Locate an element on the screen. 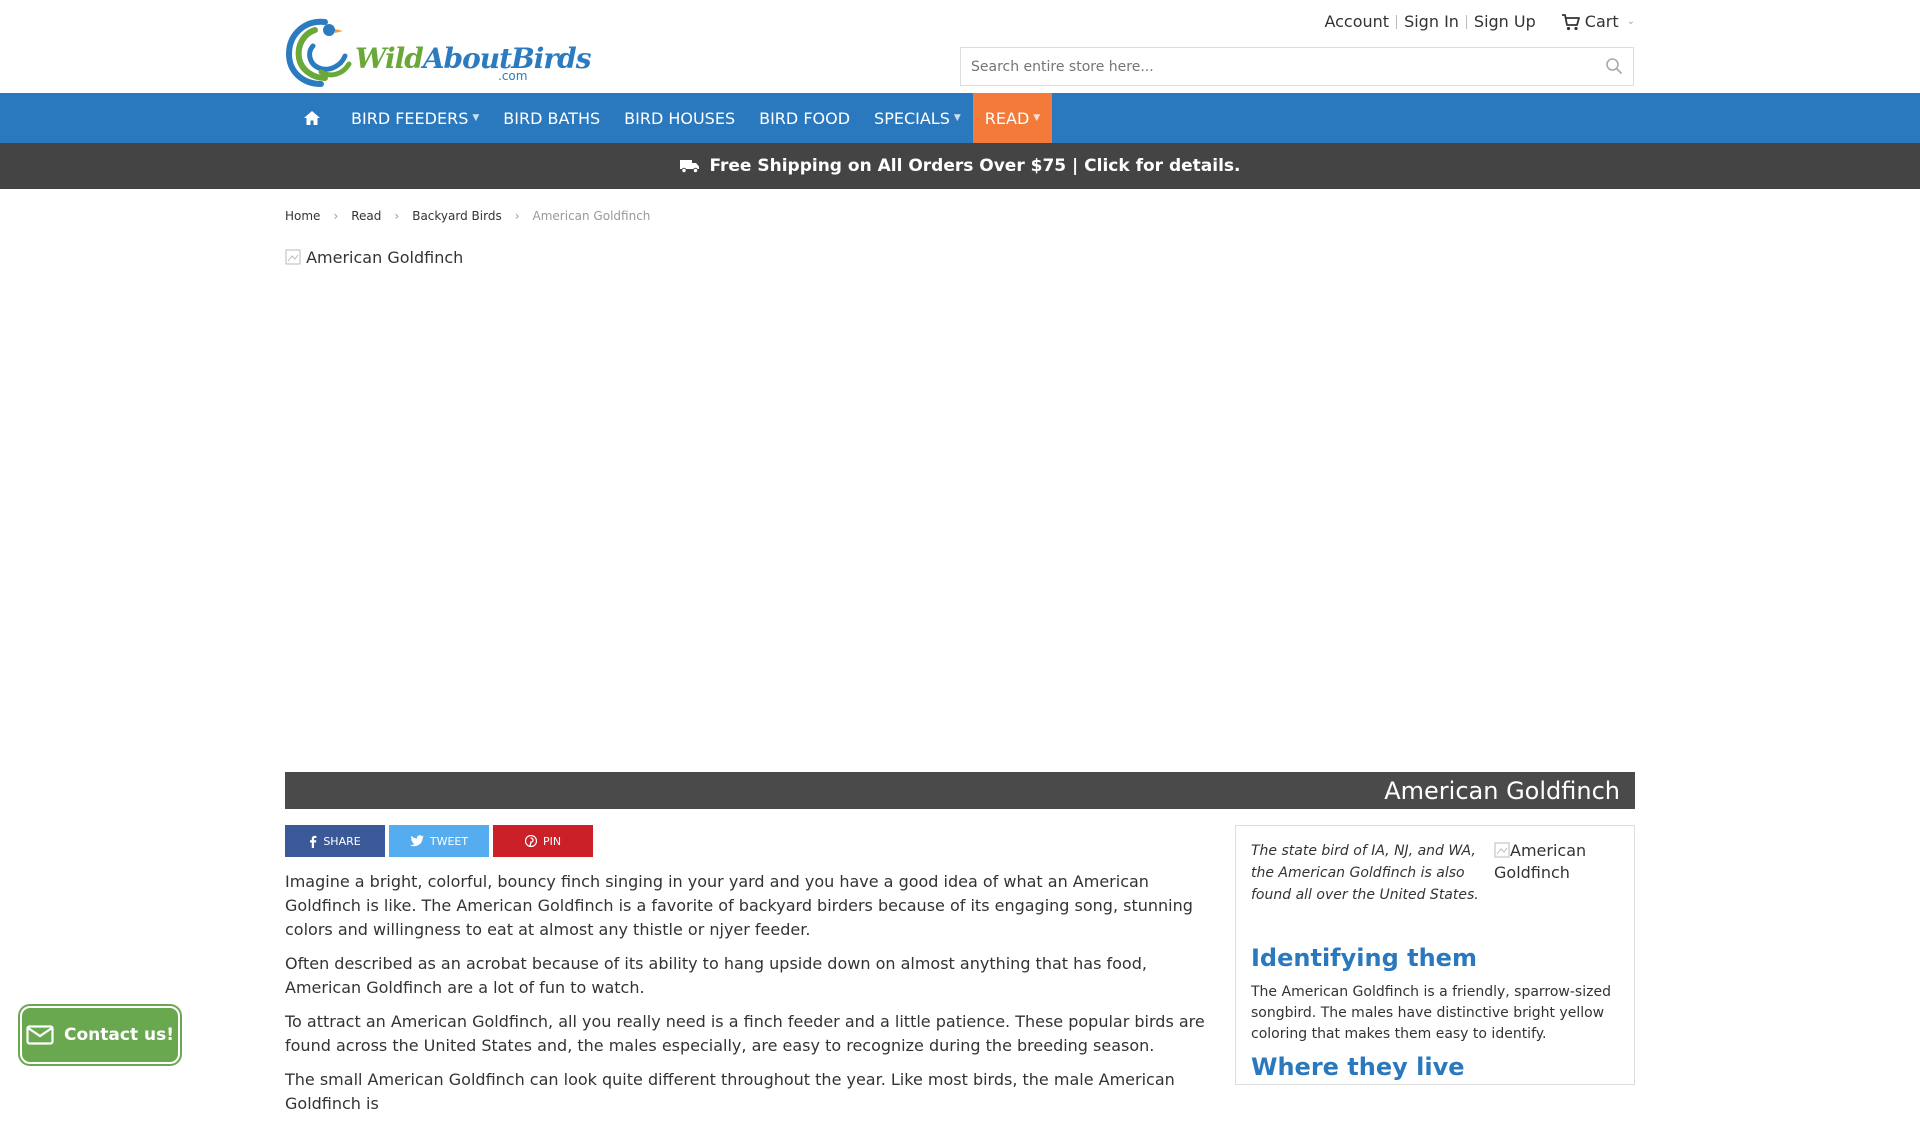 This screenshot has width=1920, height=1126. twitter-tweet-button: TWEET is located at coordinates (439, 841).